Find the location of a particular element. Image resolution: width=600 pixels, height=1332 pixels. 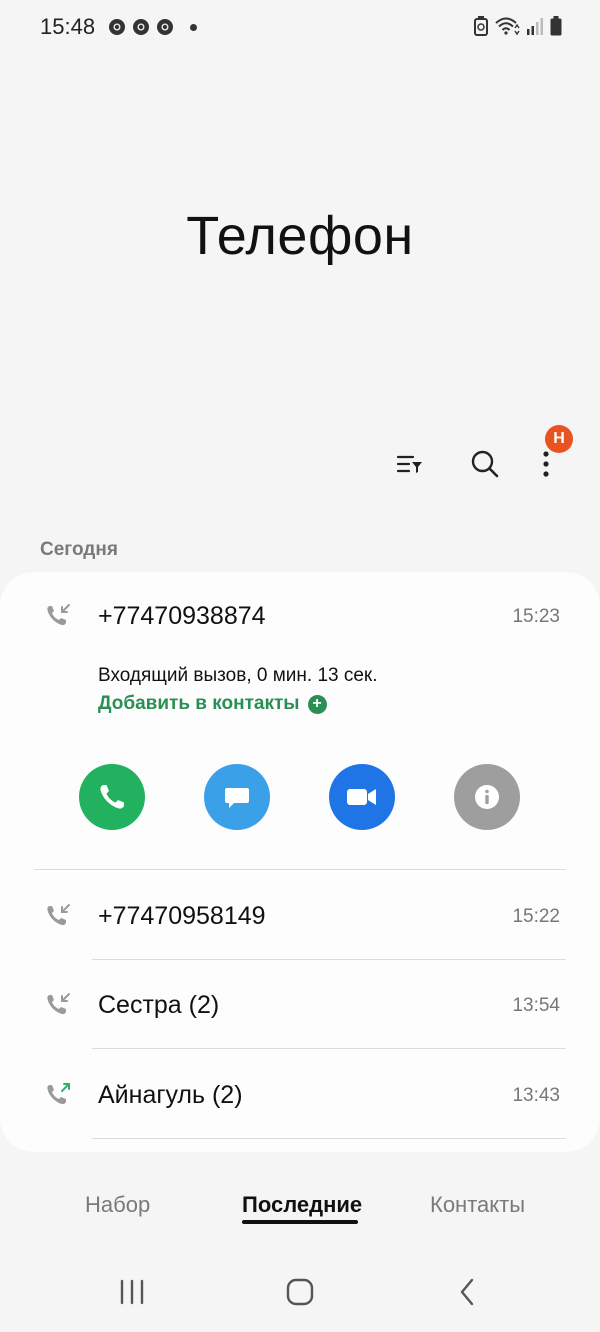

more-vert-icon is located at coordinates (546, 464).